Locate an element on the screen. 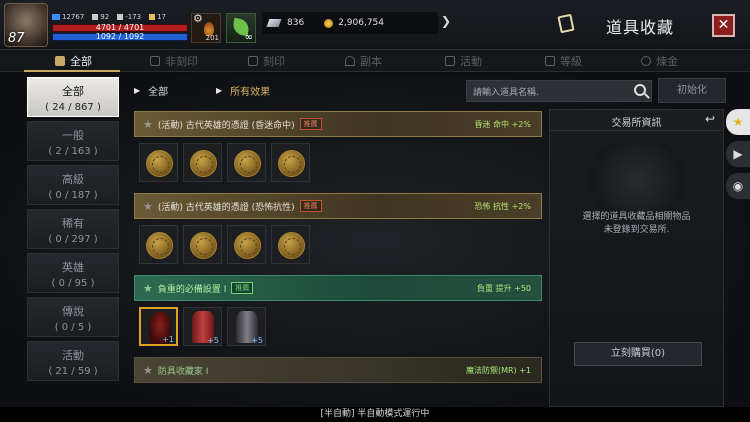 The width and height of the screenshot is (750, 422). enchant-level: +5 is located at coordinates (257, 340).